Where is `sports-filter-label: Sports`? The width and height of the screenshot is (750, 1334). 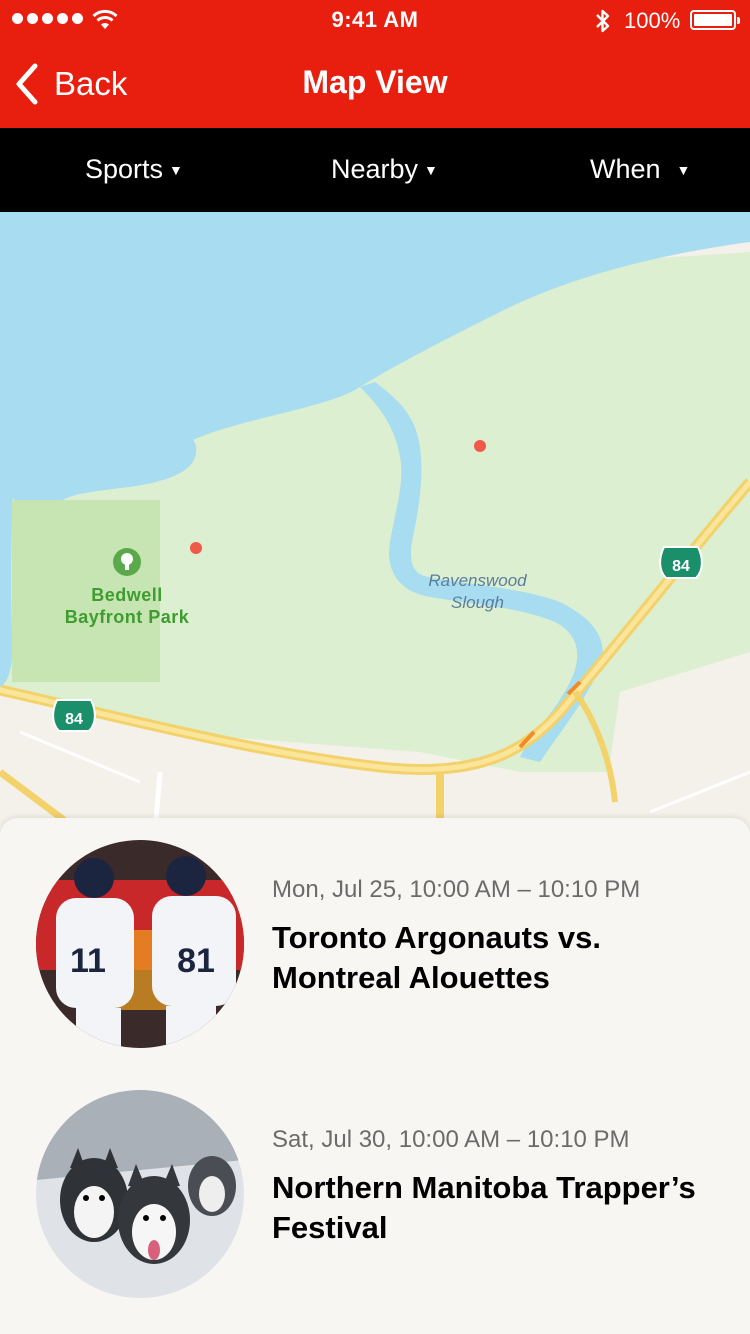
sports-filter-label: Sports is located at coordinates (124, 169).